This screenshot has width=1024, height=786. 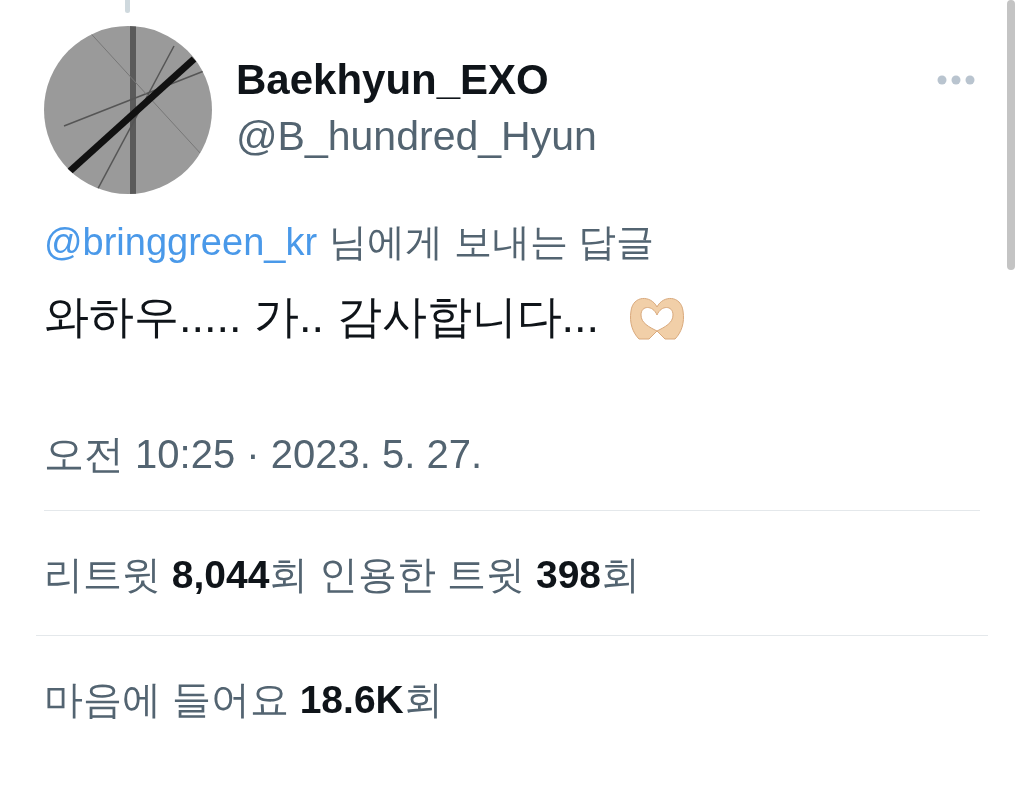 What do you see at coordinates (342, 574) in the screenshot?
I see `engagement-stats: 리트윗 8,044회 인용한 트윗 398회` at bounding box center [342, 574].